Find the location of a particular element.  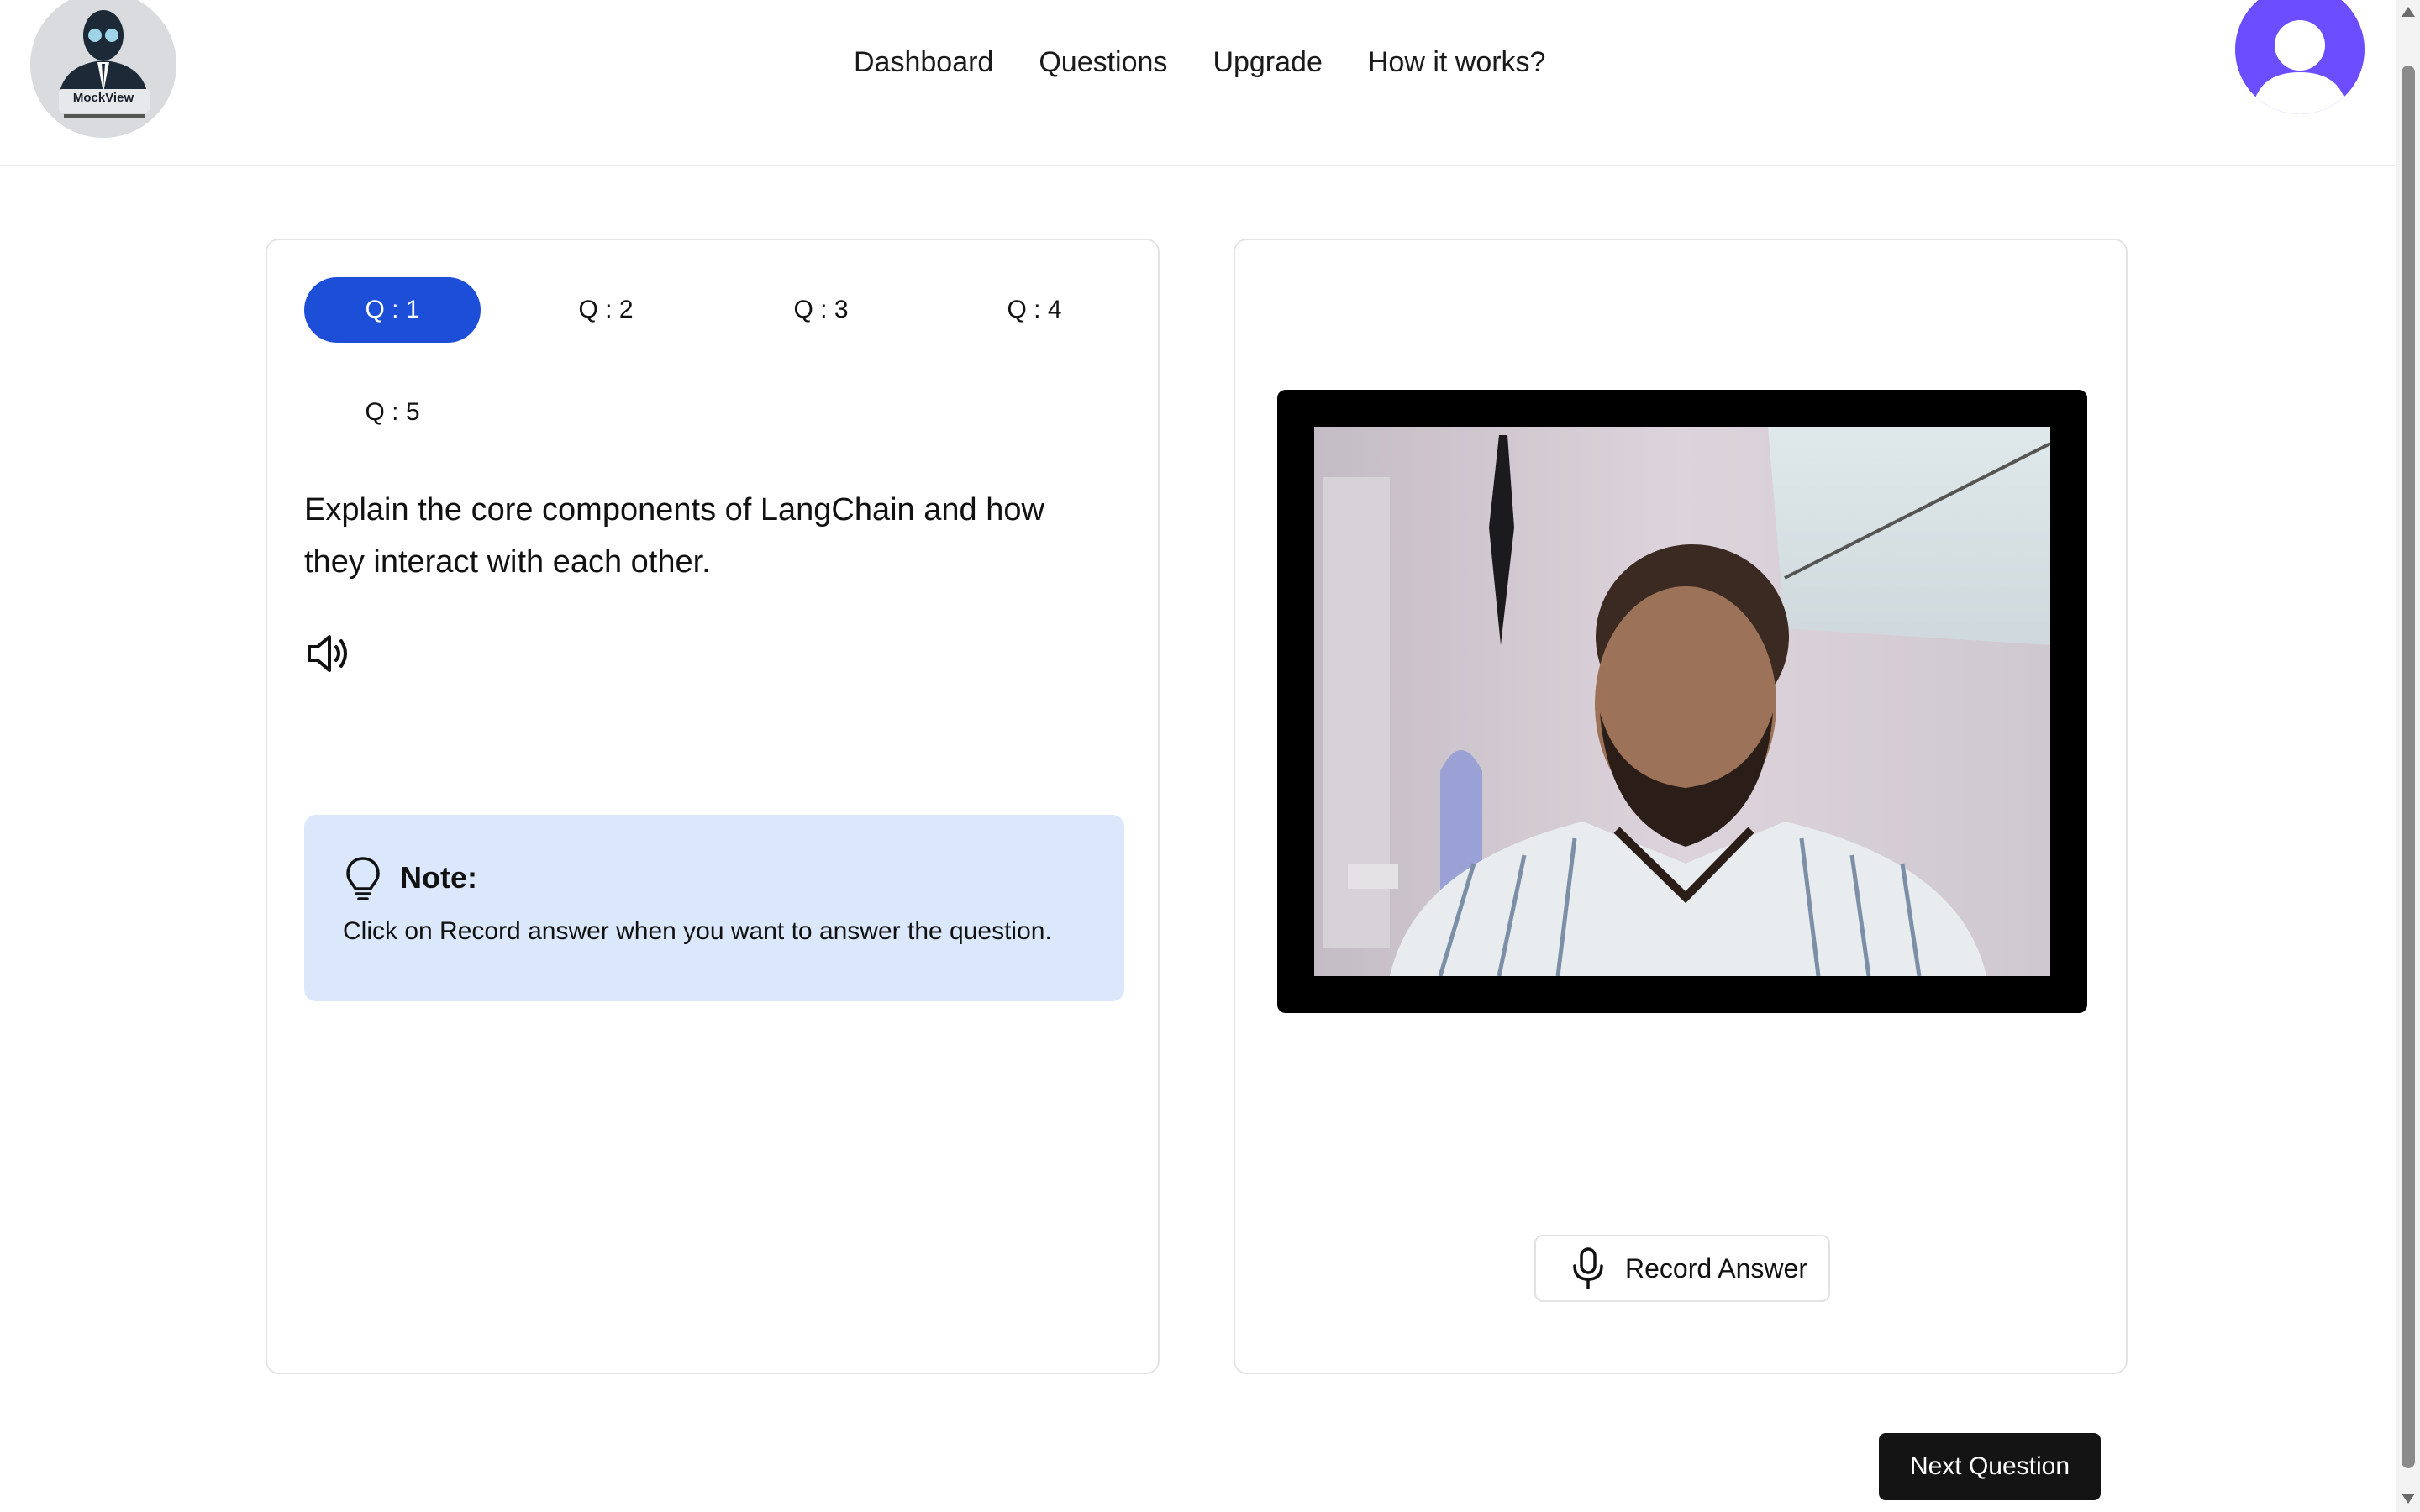

record-answer-button: Record Answer is located at coordinates (1682, 1268).